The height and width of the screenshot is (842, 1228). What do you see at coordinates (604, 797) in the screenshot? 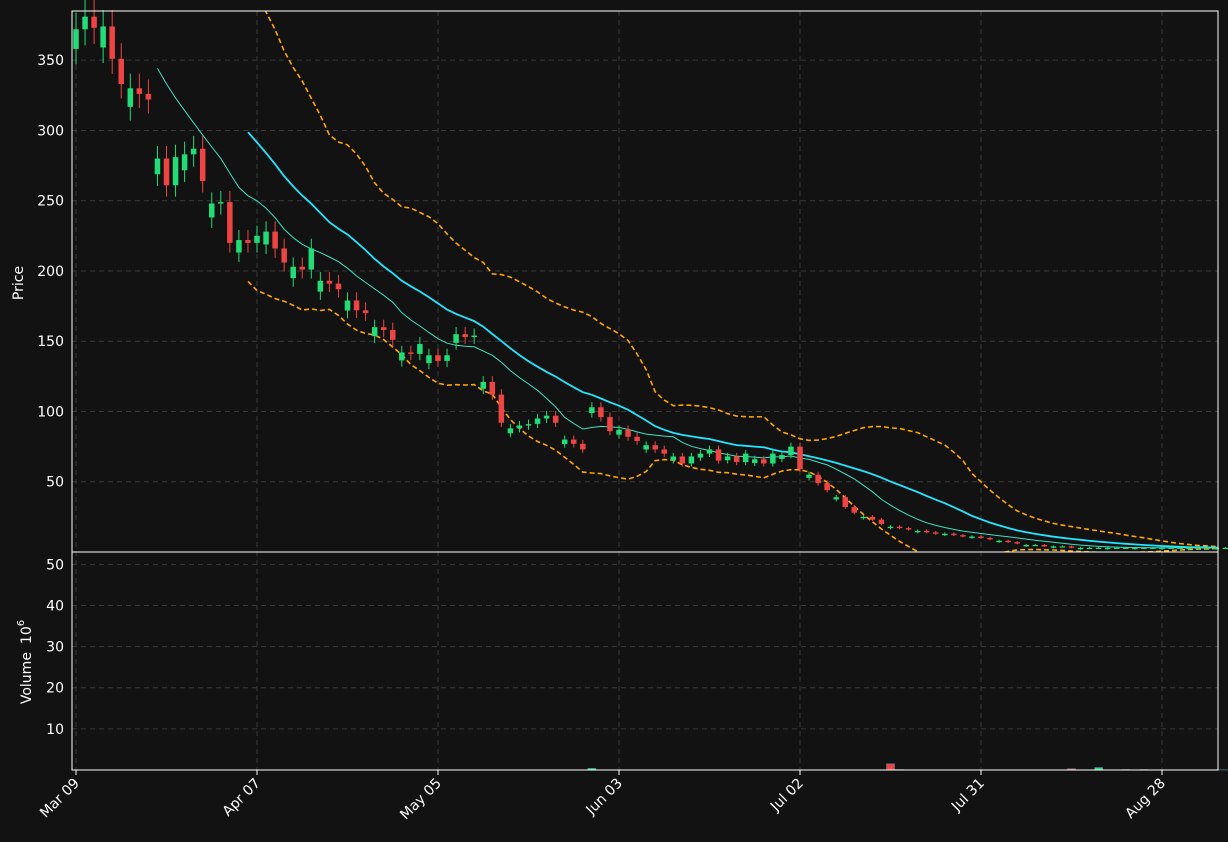
I see `x-tick-label: Jun 03` at bounding box center [604, 797].